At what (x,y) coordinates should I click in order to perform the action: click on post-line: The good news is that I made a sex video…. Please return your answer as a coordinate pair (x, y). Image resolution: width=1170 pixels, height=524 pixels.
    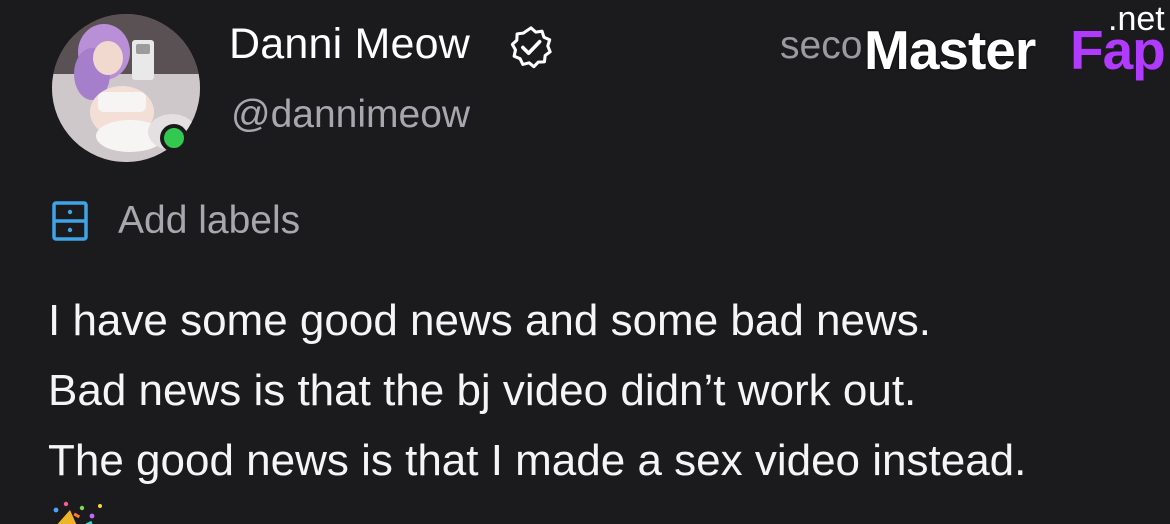
    Looking at the image, I should click on (537, 460).